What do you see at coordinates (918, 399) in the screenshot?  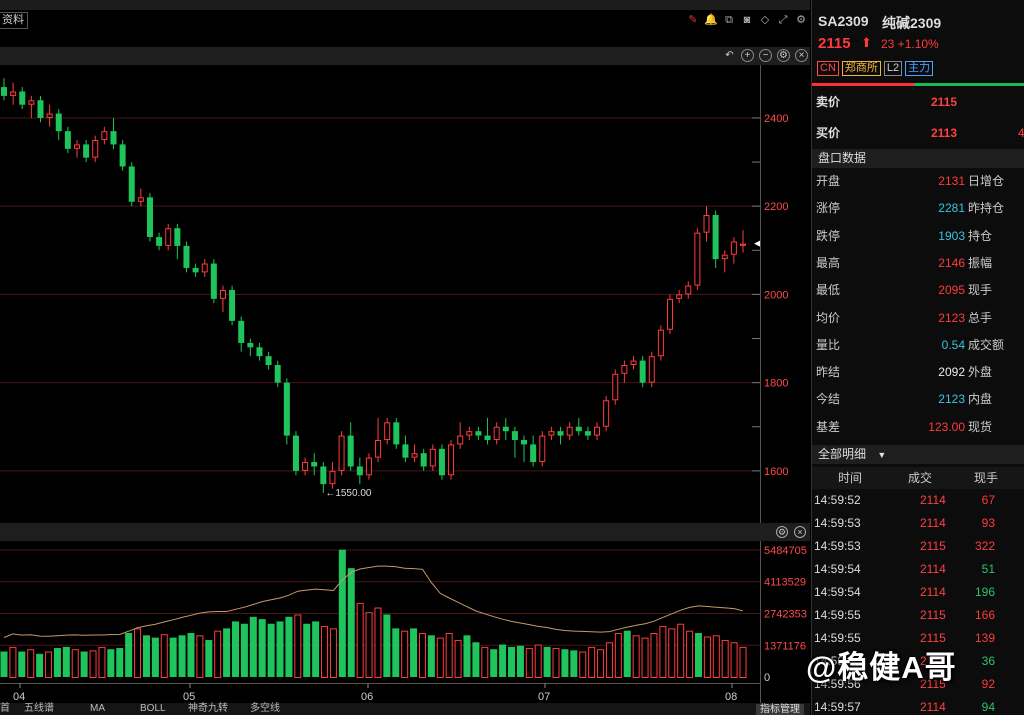 I see `quote-row: 今结 2123 内盘` at bounding box center [918, 399].